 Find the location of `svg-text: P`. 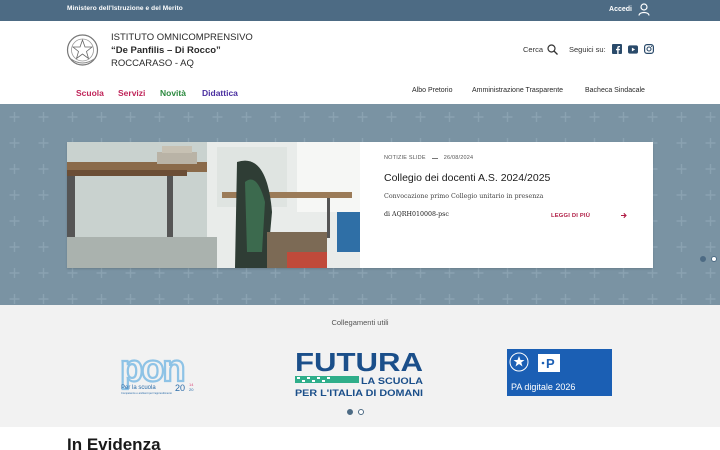

svg-text: P is located at coordinates (550, 363).